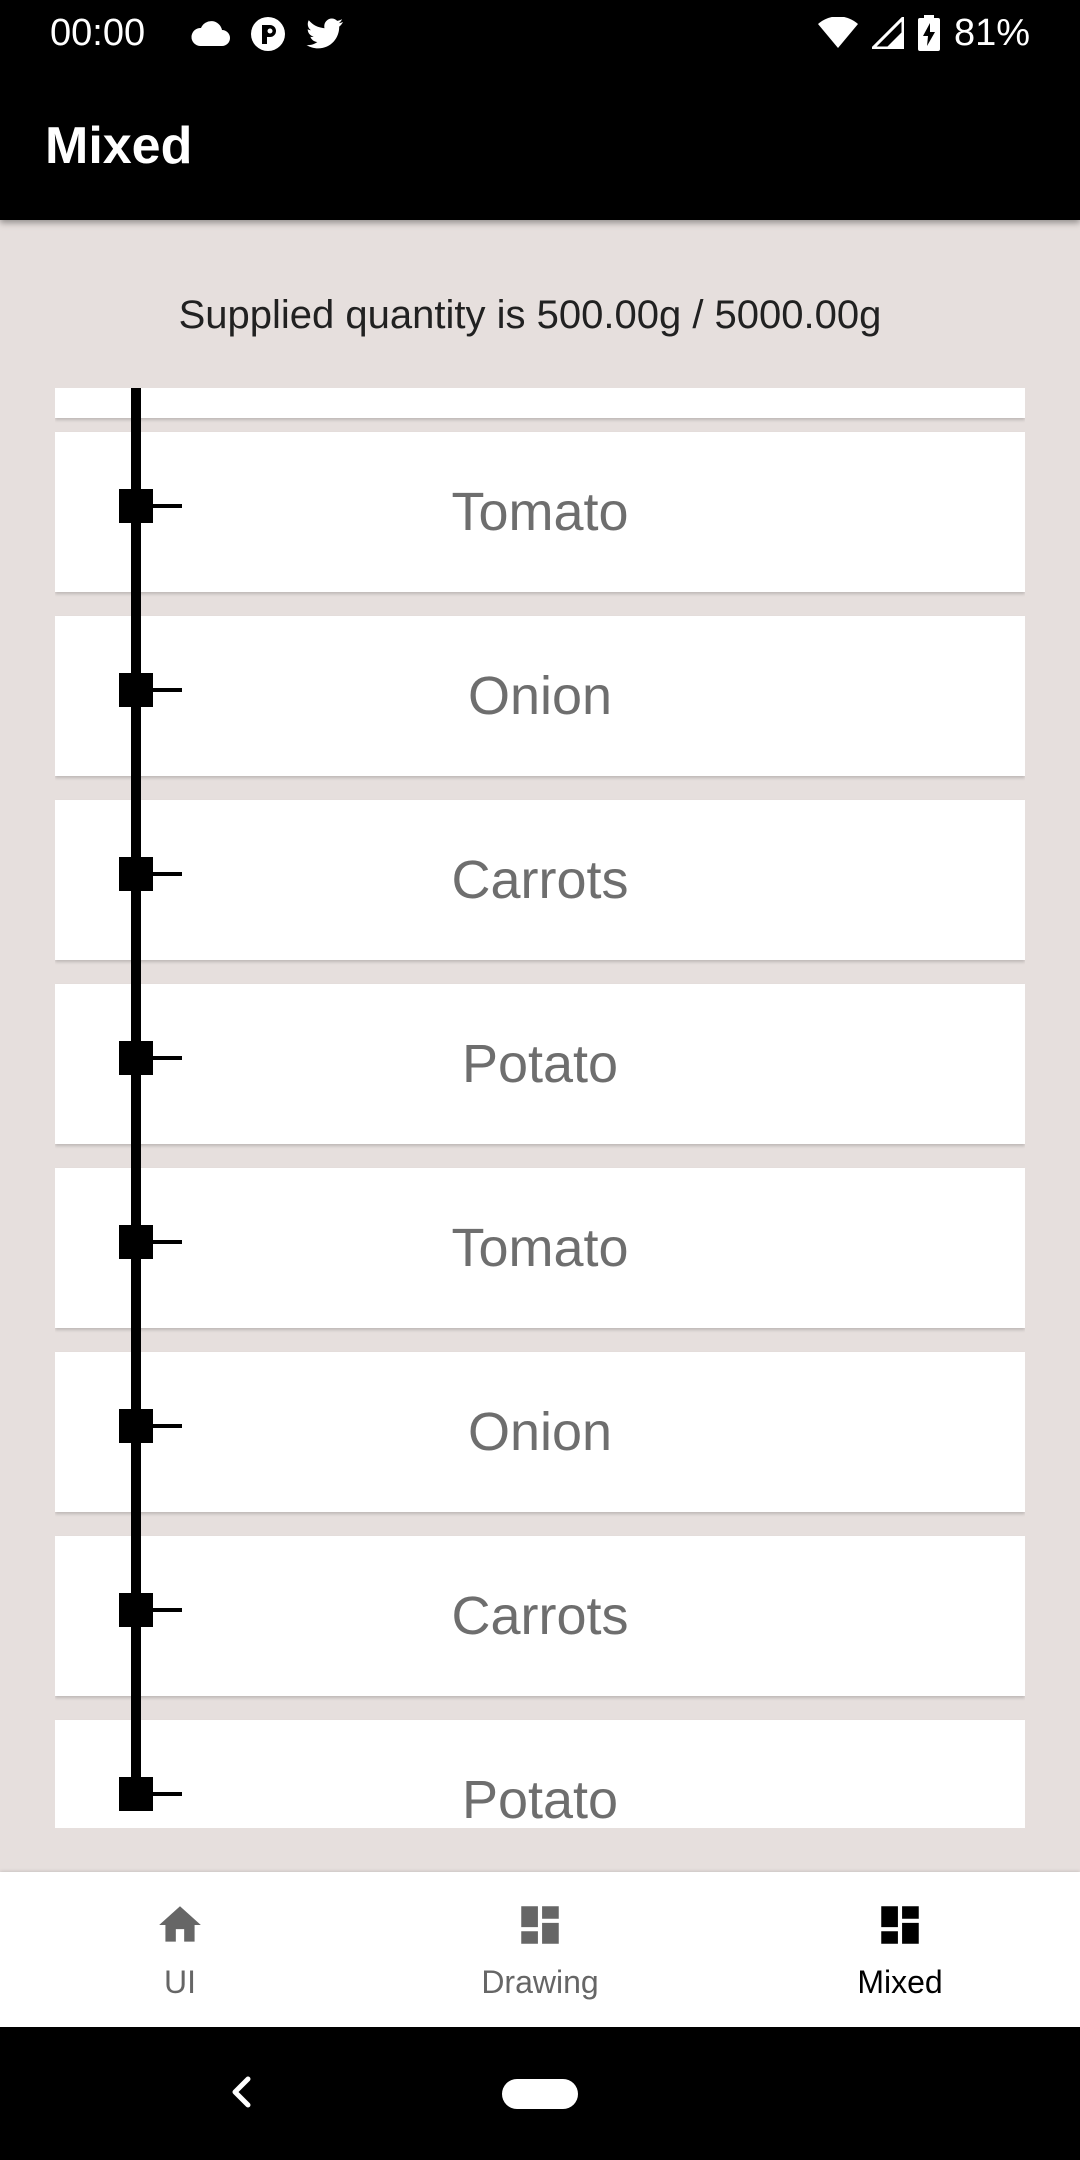  Describe the element at coordinates (900, 1982) in the screenshot. I see `nav-label-mixed: Mixed` at that location.